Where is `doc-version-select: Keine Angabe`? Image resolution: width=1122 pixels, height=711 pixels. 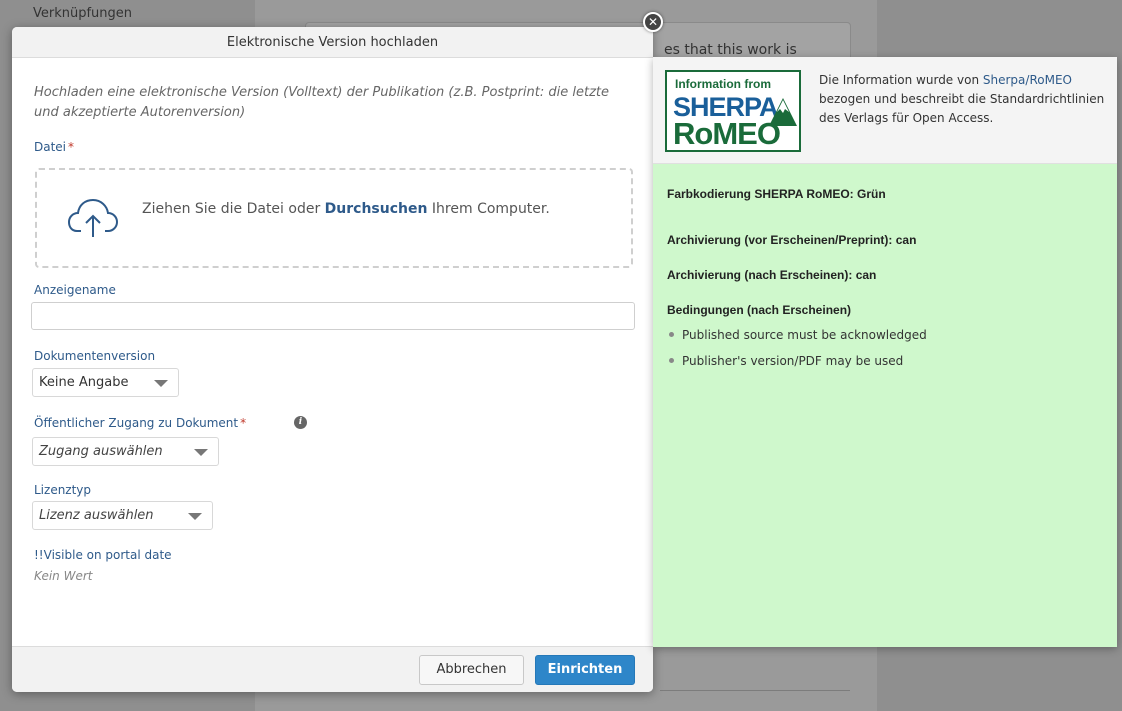
doc-version-select: Keine Angabe is located at coordinates (105, 382).